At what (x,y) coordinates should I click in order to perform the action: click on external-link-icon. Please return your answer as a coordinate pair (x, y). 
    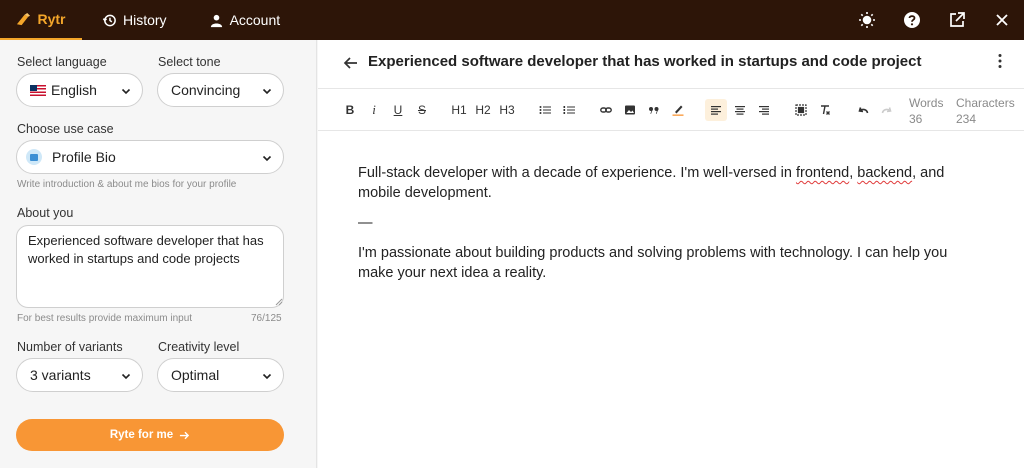
    Looking at the image, I should click on (957, 19).